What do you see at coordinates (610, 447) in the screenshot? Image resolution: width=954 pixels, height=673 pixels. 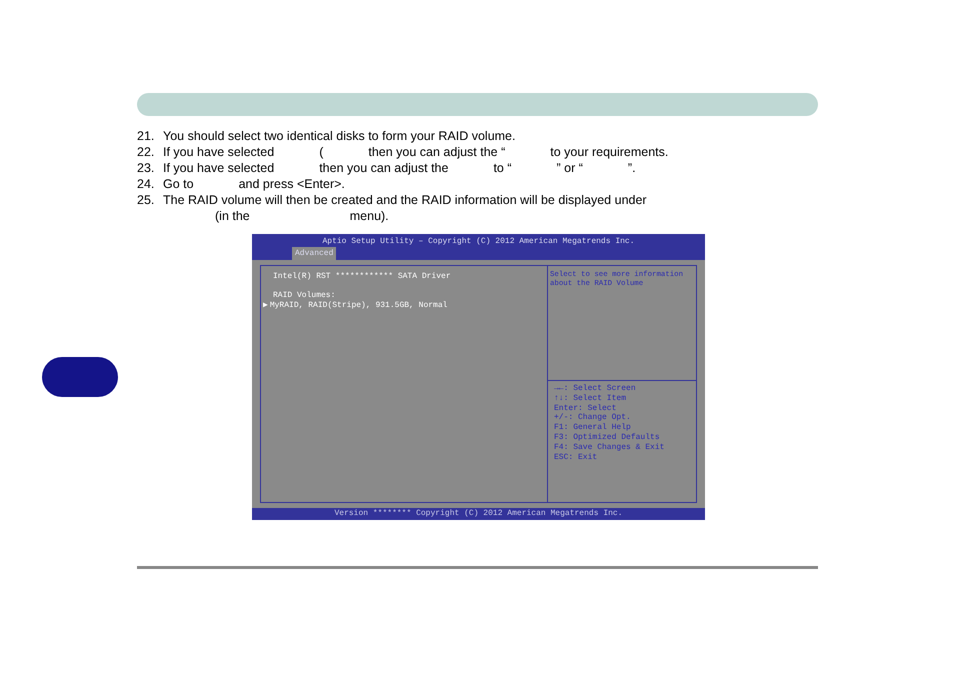 I see `key-hint: F4: Save Changes & Exit` at bounding box center [610, 447].